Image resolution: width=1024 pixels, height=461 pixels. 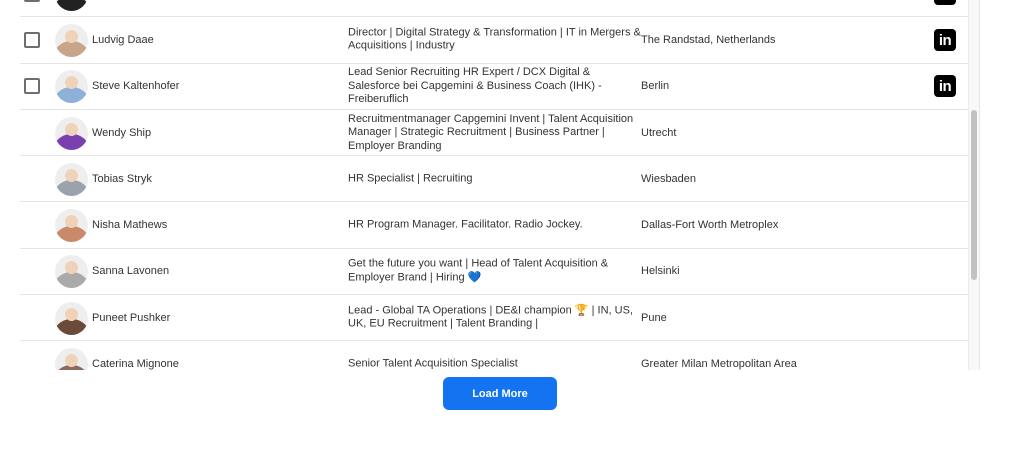 I want to click on load-more-button: Load More, so click(x=500, y=393).